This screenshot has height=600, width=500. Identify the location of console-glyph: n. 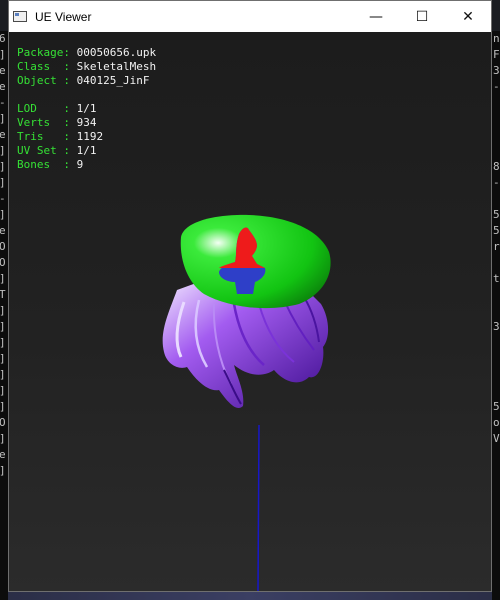
(496, 38).